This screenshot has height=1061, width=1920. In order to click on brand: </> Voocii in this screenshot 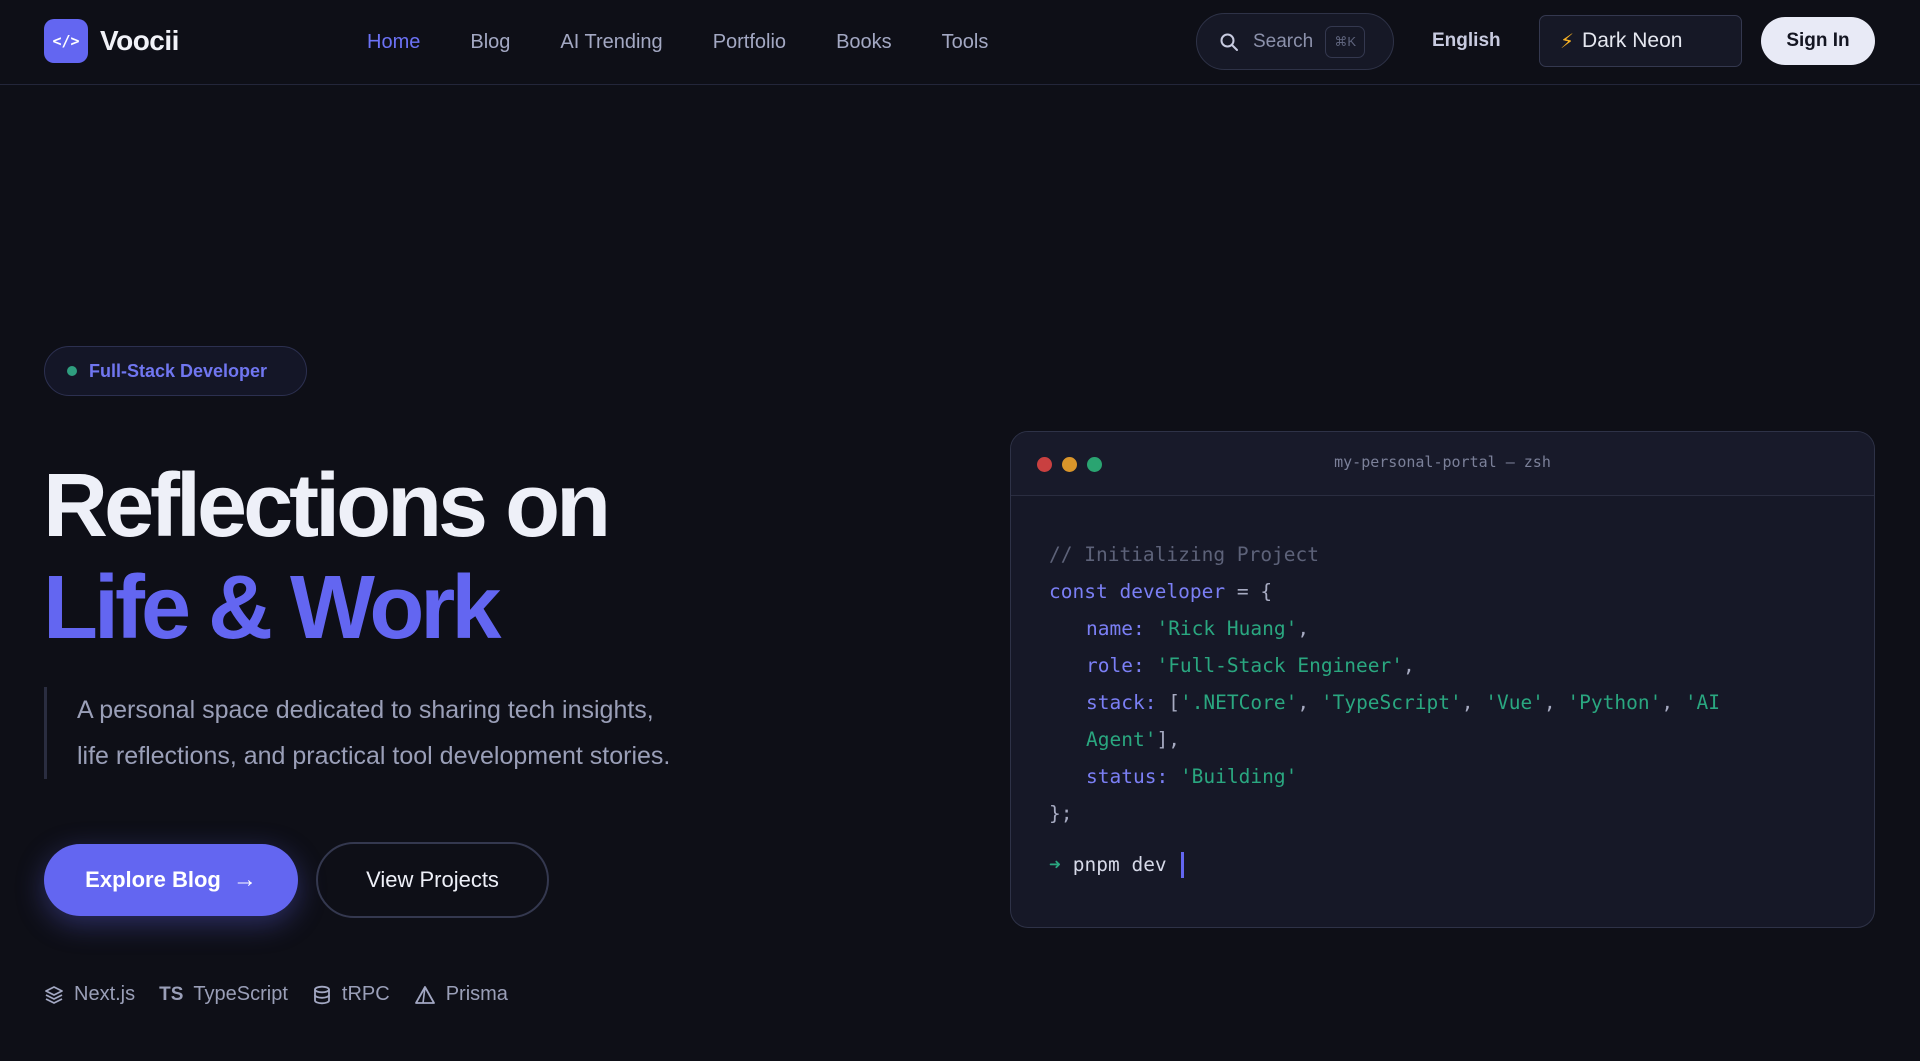, I will do `click(111, 41)`.